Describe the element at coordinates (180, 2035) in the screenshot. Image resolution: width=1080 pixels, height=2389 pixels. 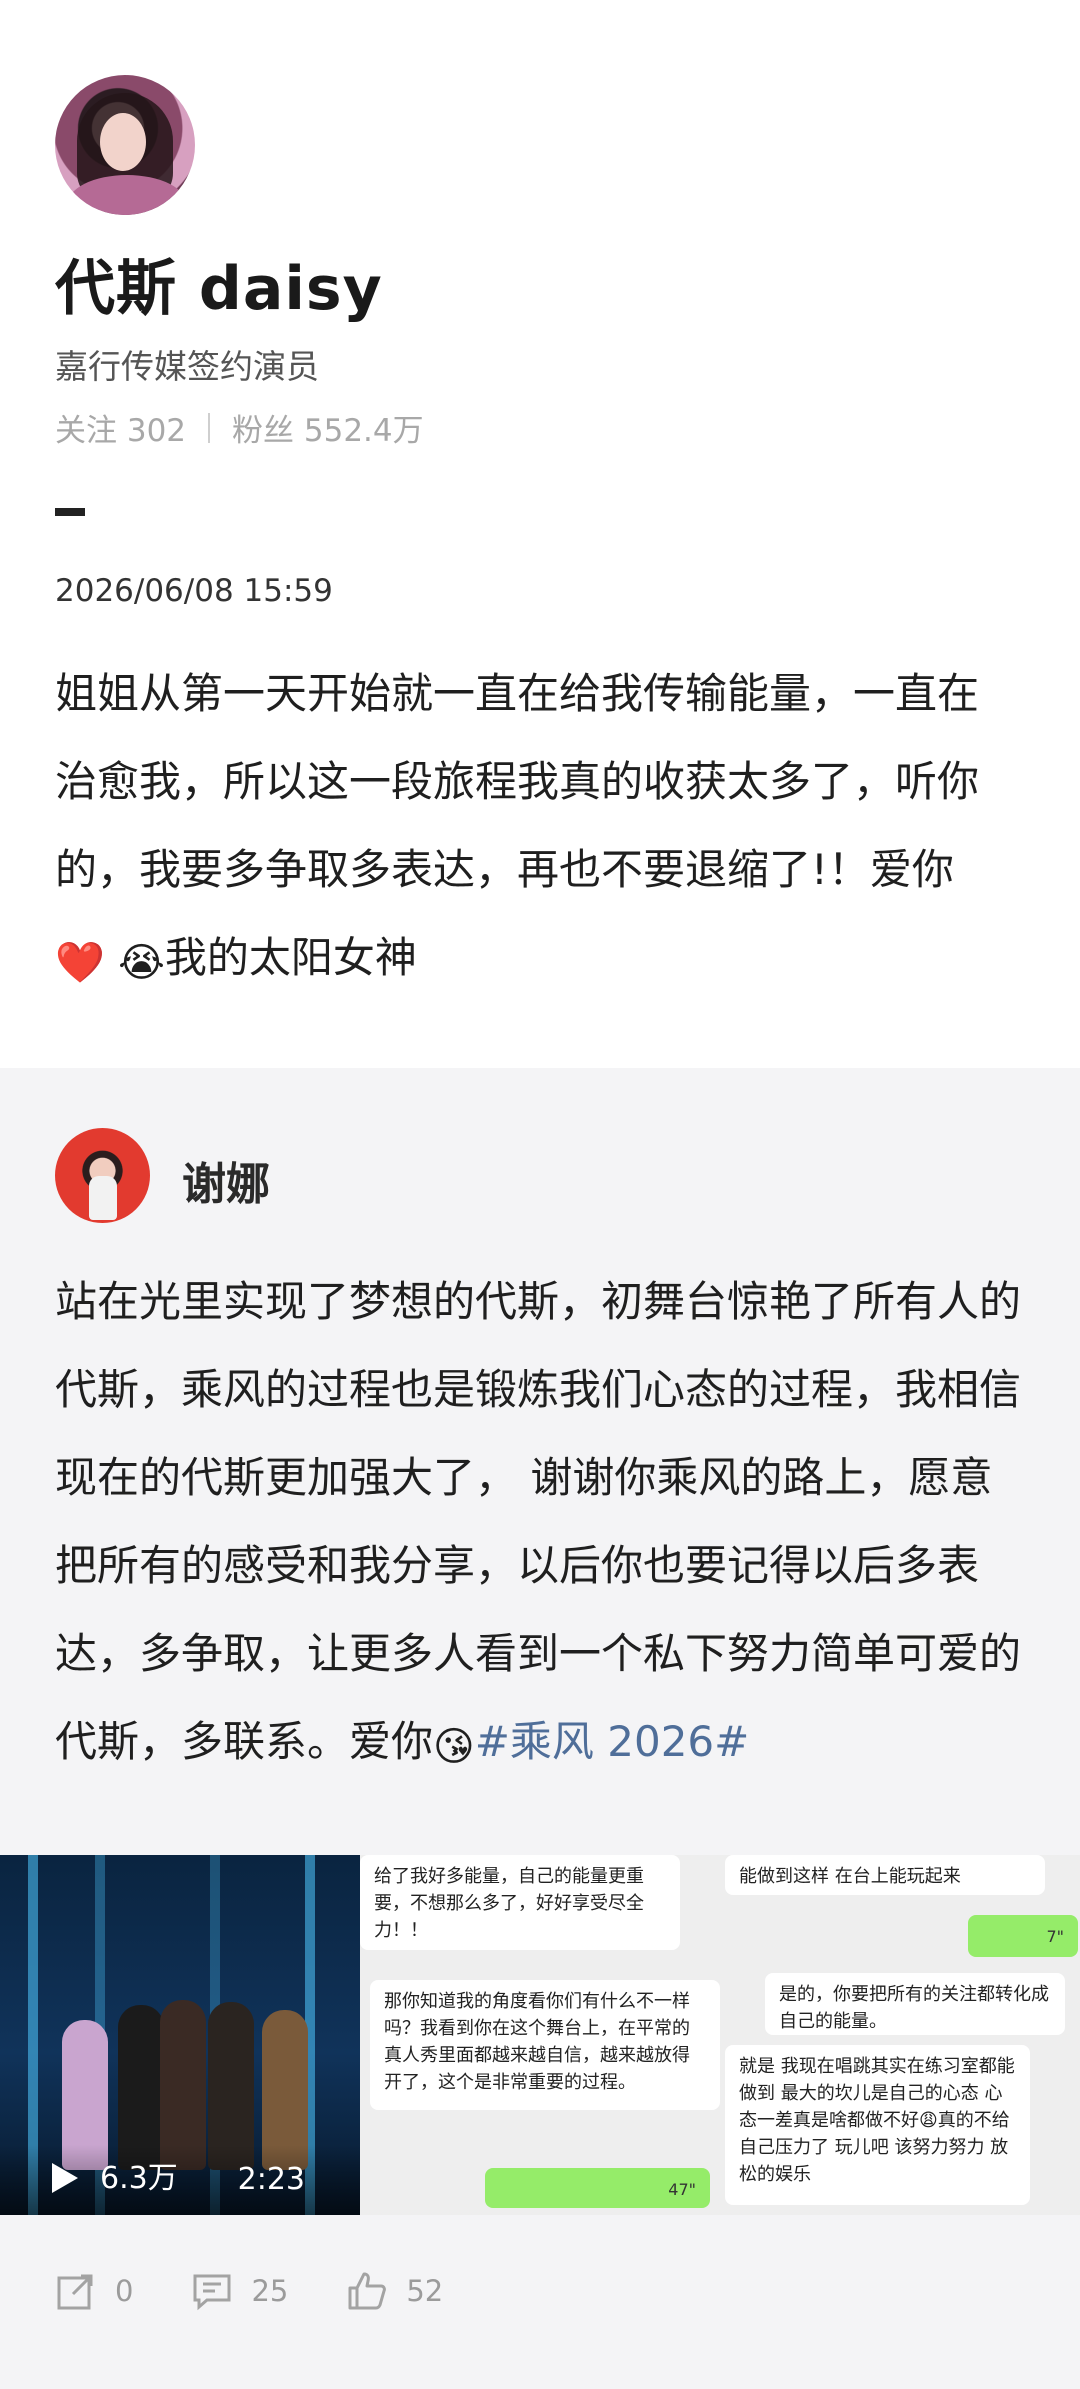
I see `video-thumbnail: 6.3万 2:23` at that location.